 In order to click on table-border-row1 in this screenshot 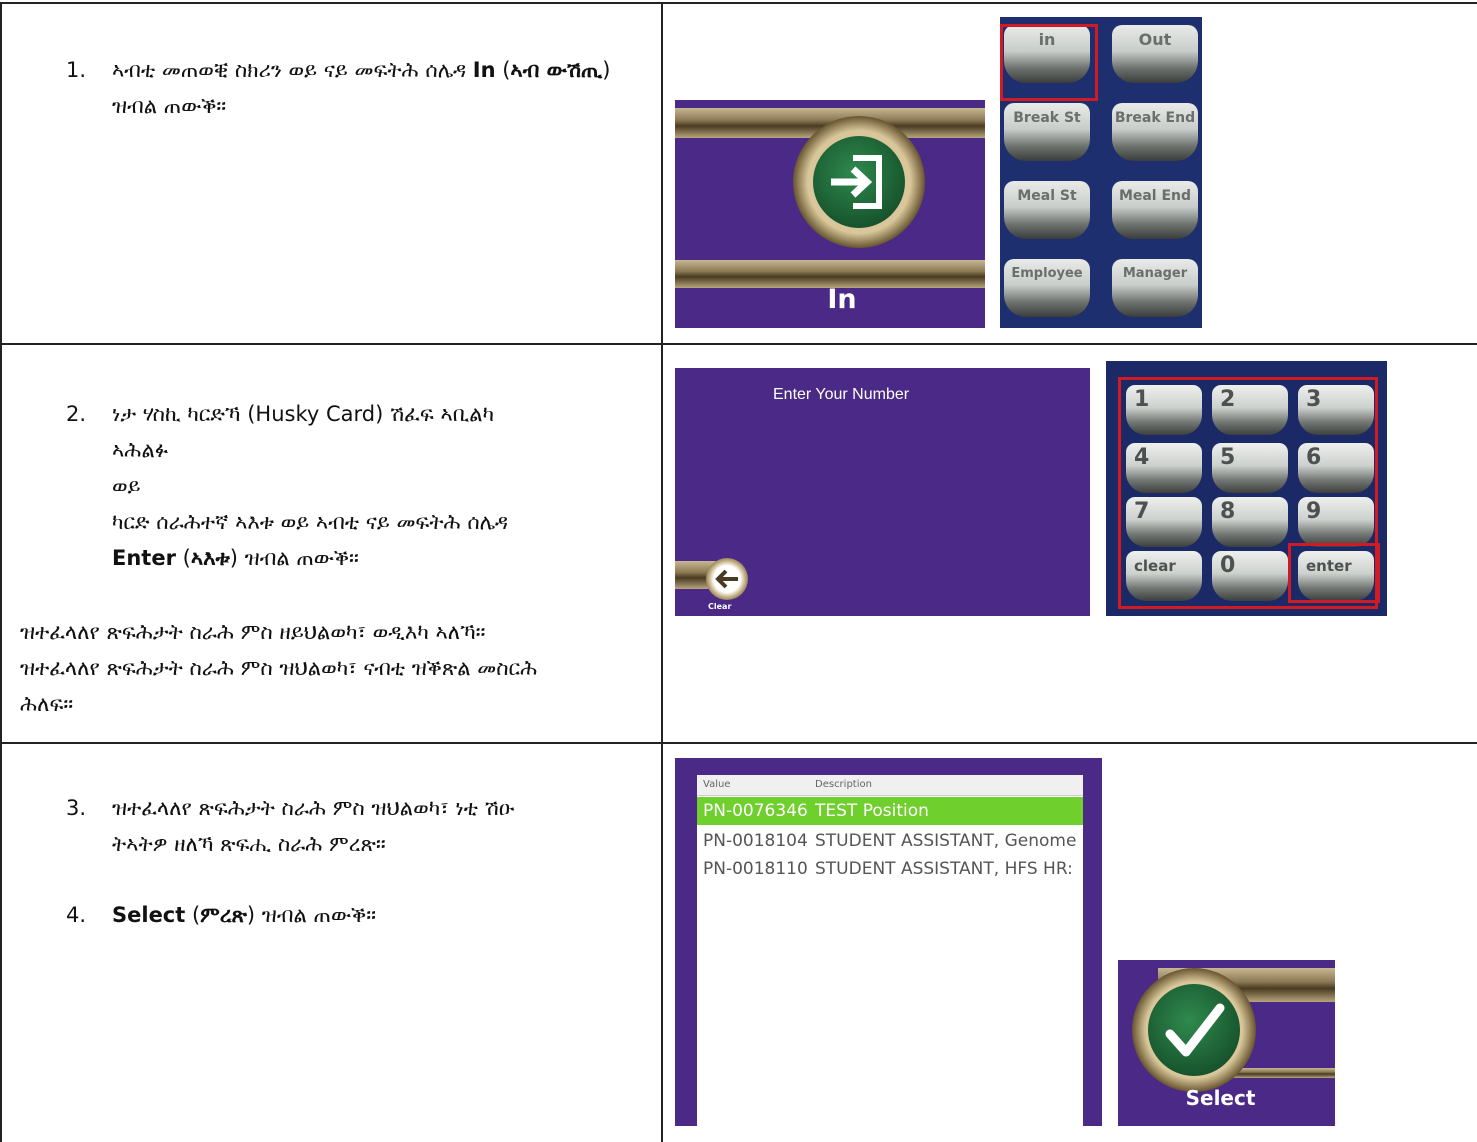, I will do `click(738, 344)`.